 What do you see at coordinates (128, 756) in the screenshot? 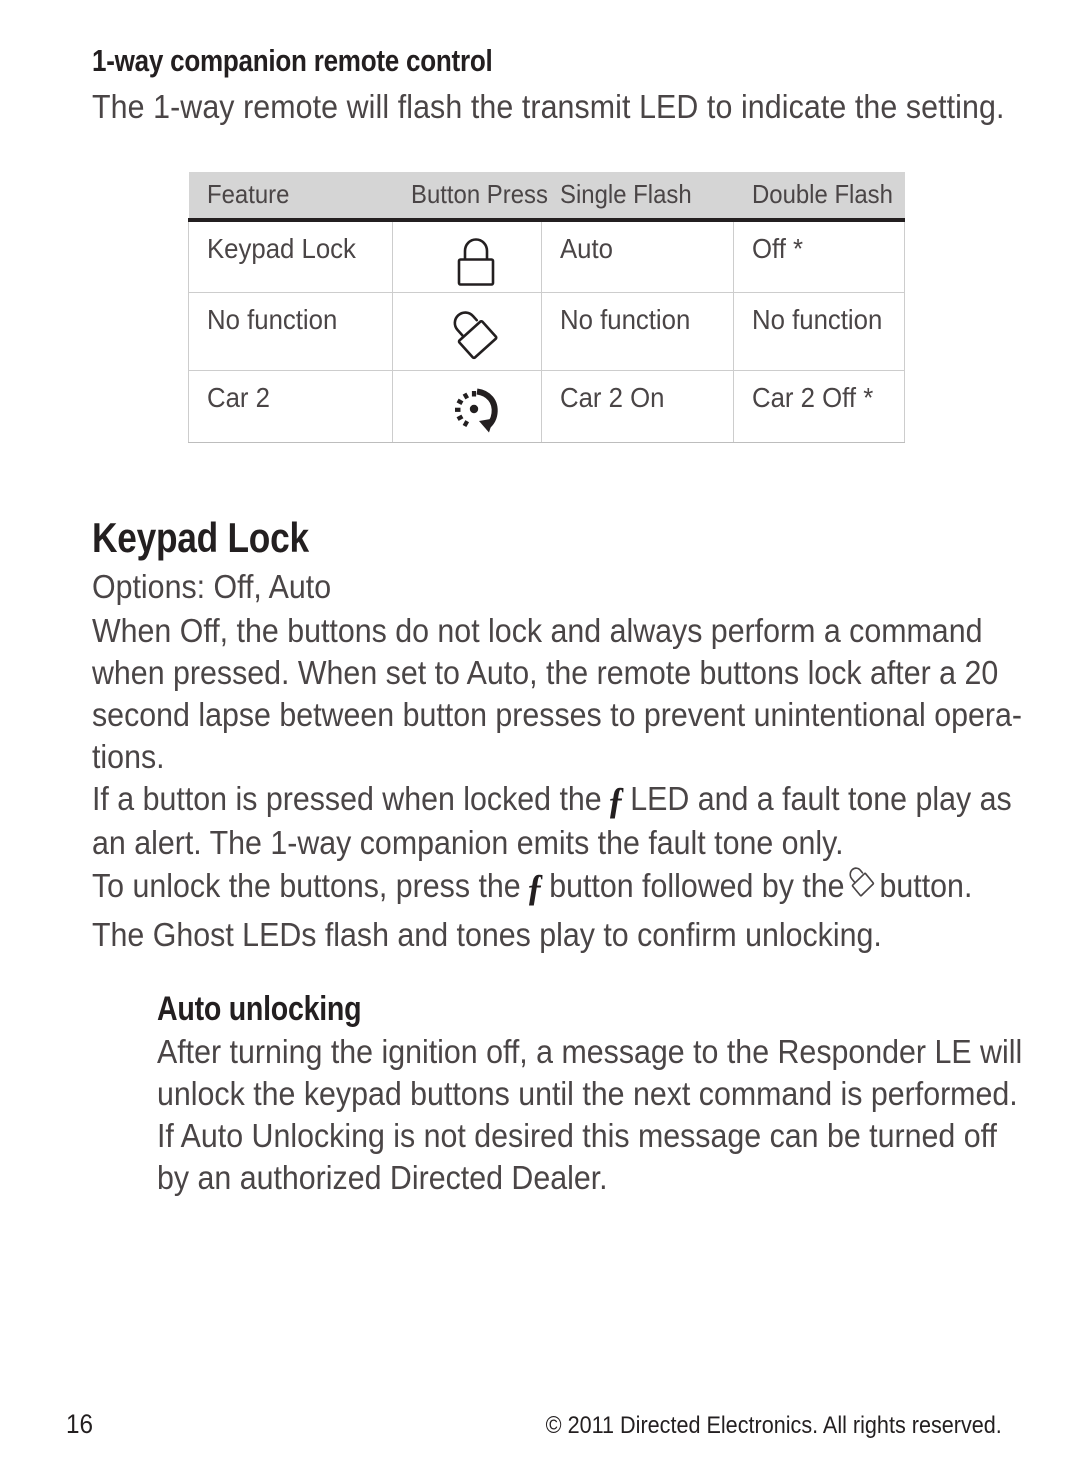
I see `paragraph-line: tions.` at bounding box center [128, 756].